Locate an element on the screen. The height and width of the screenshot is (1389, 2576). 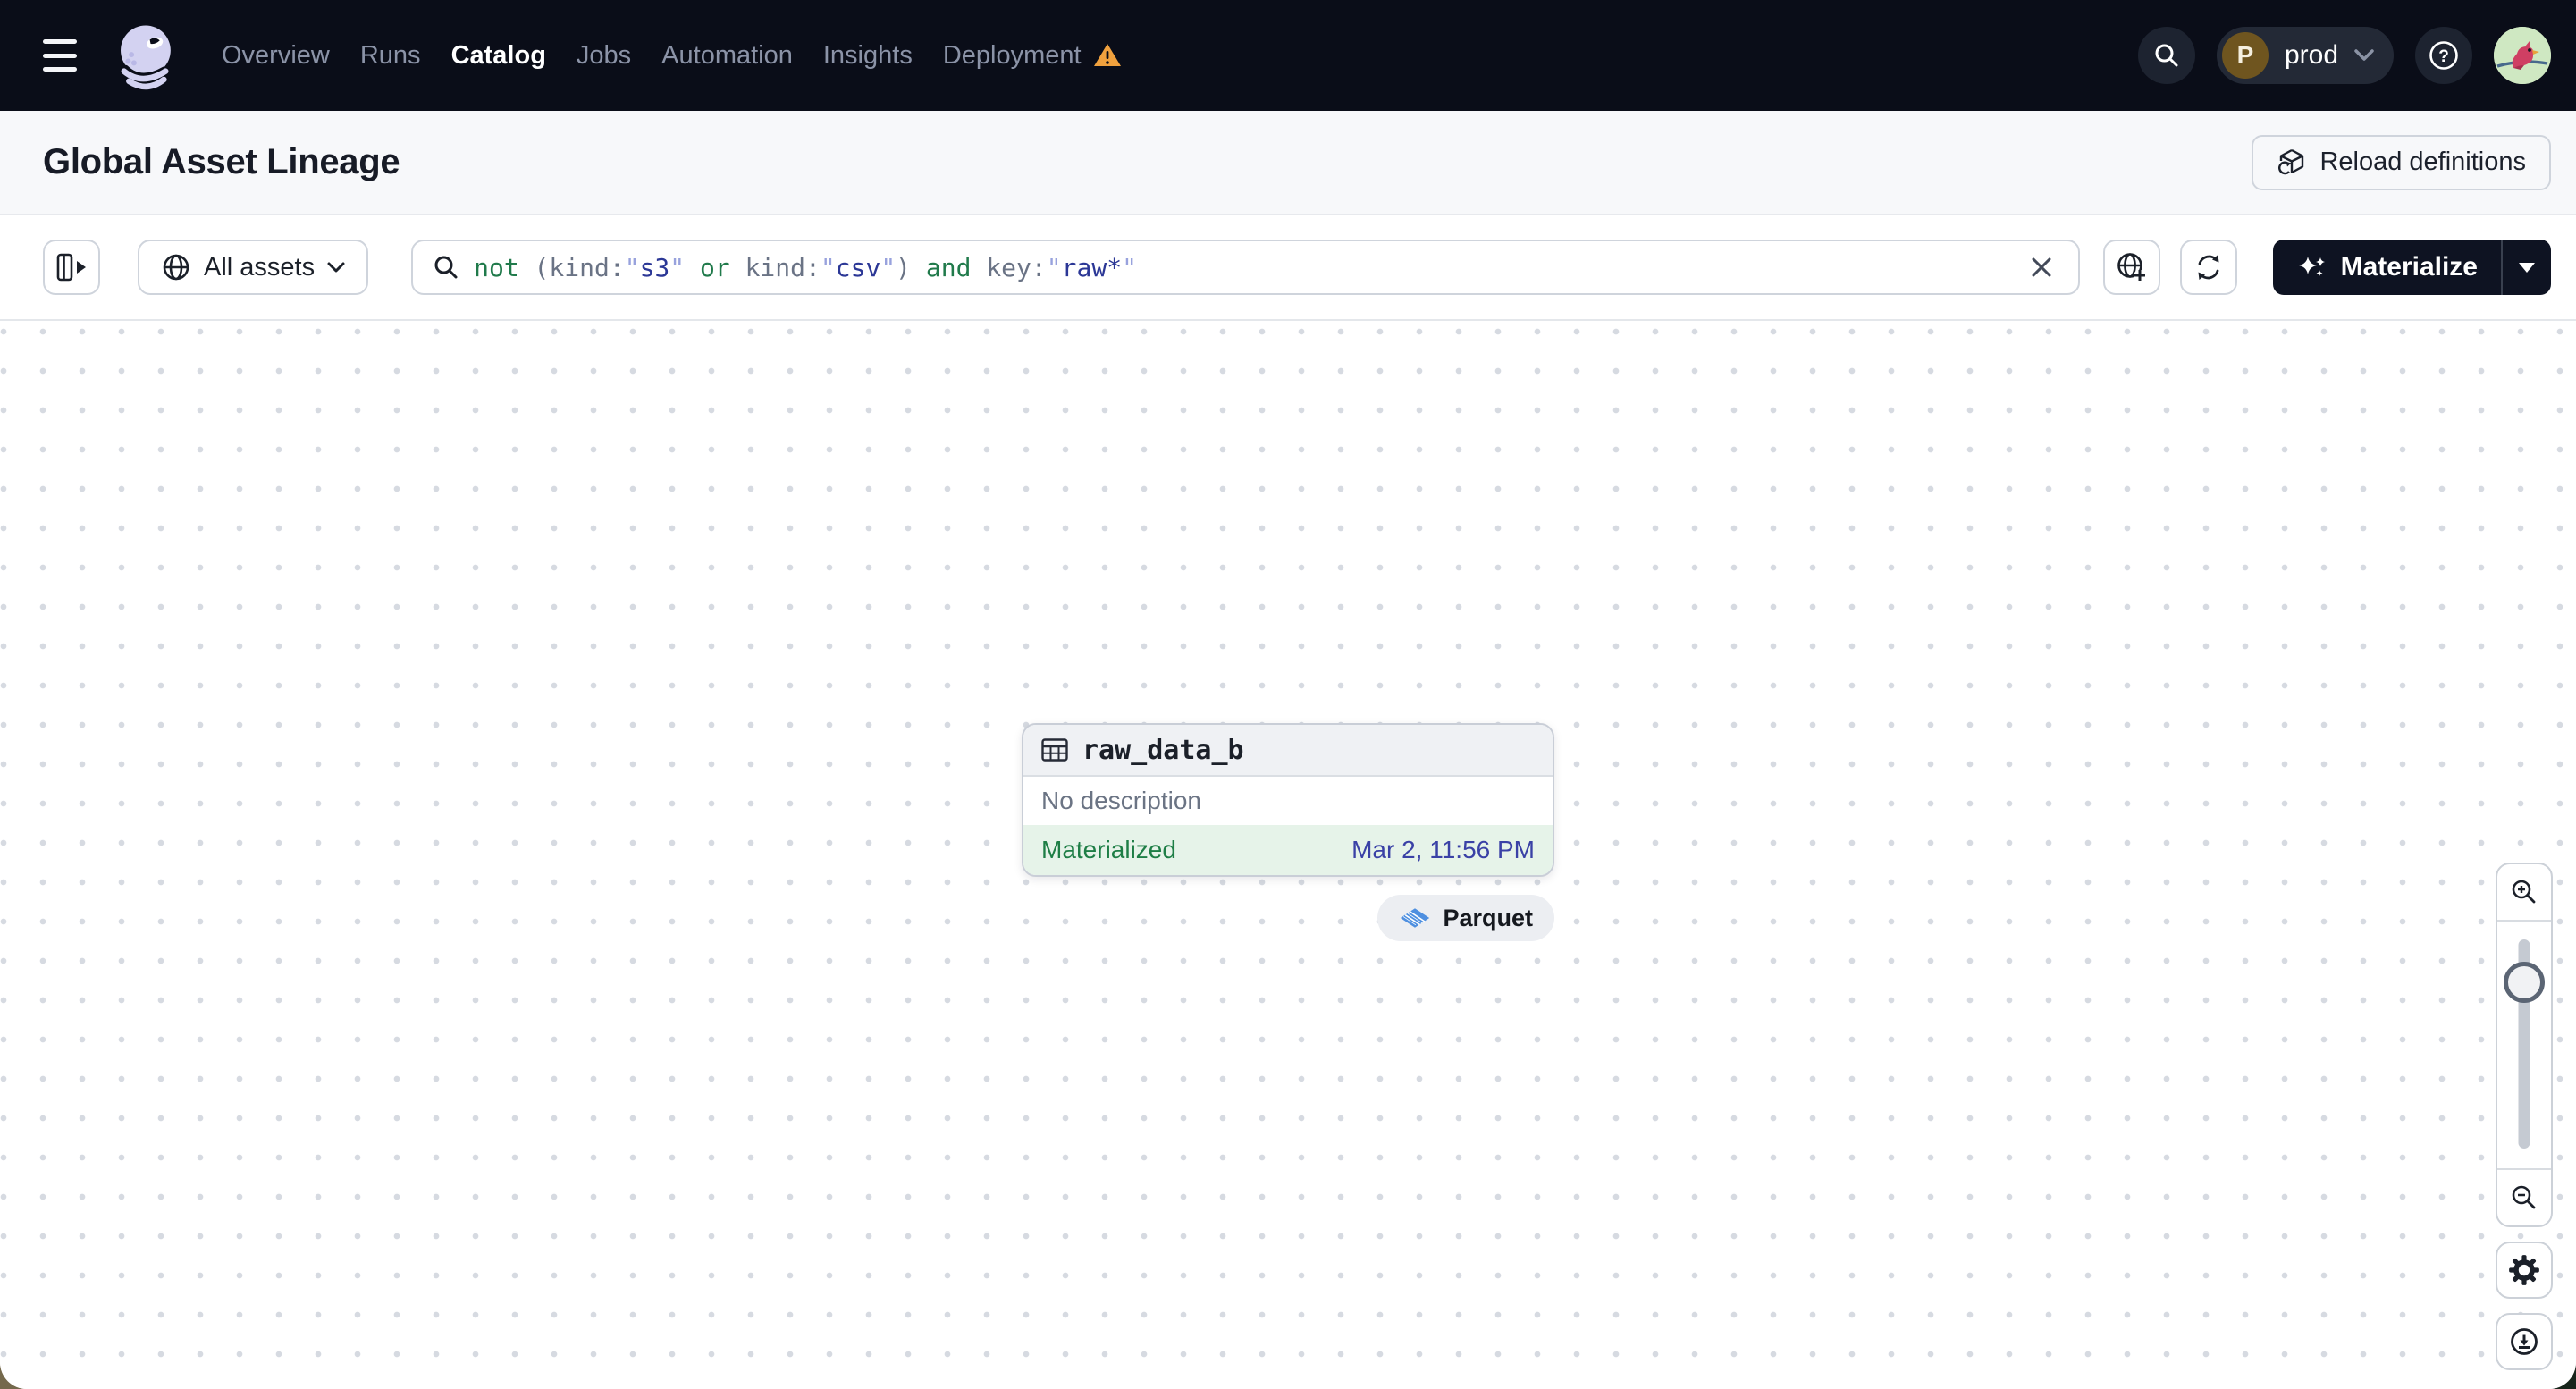
nav-item-automation: Automation is located at coordinates (727, 56).